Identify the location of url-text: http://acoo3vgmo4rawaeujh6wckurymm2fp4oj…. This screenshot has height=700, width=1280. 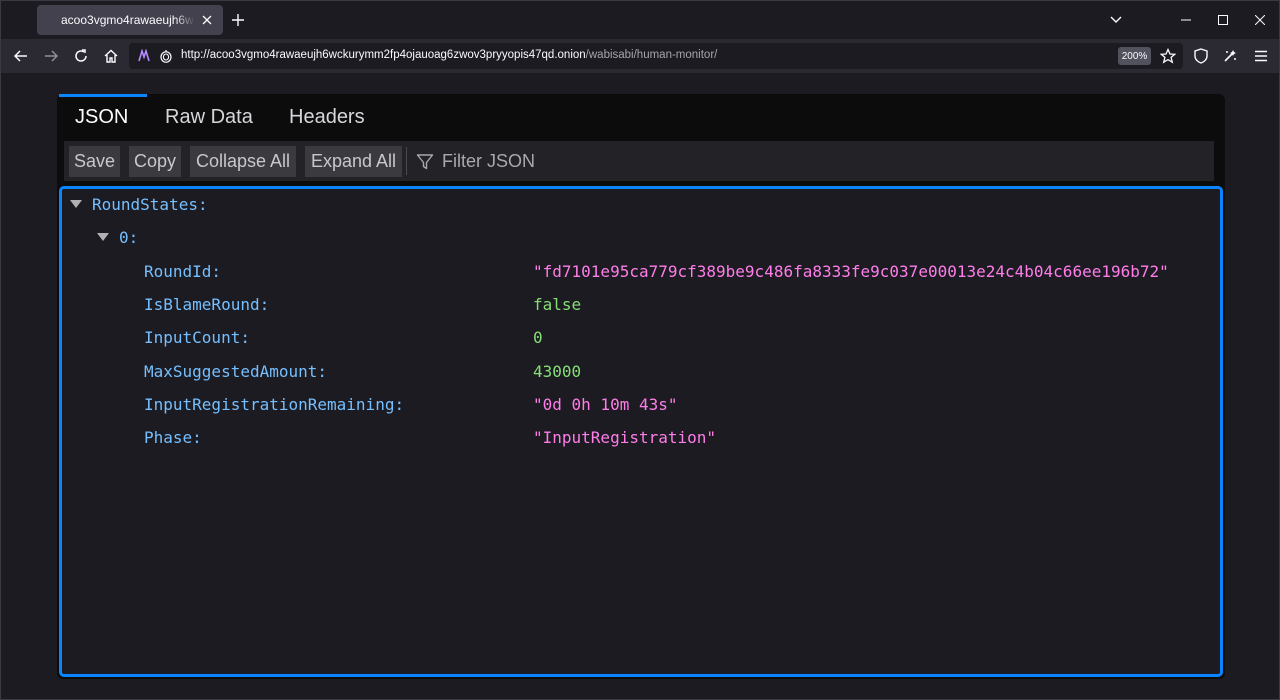
(449, 55).